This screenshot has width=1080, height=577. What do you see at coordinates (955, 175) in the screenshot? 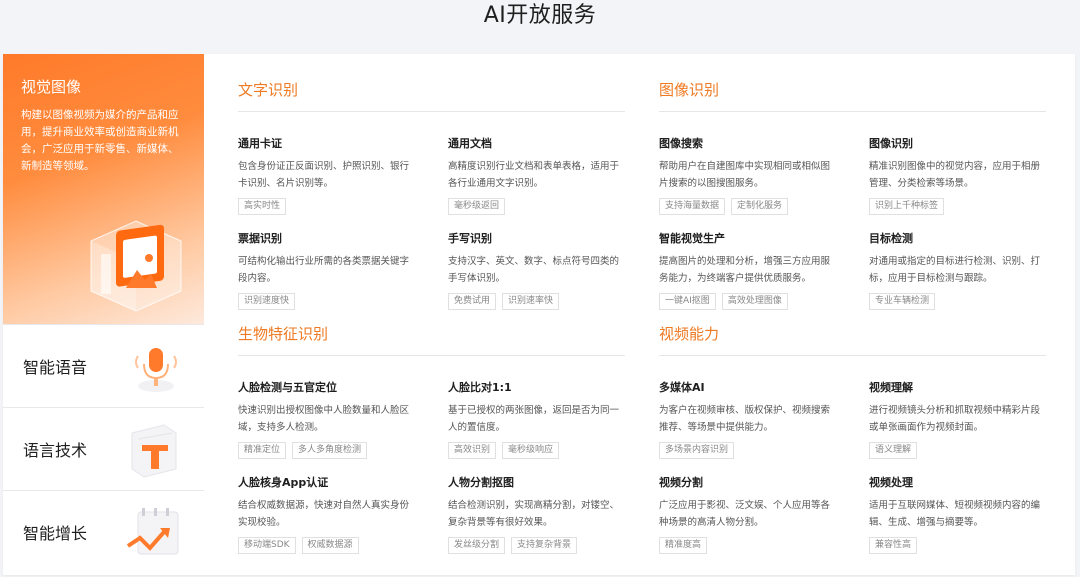
I see `card-desc: 精准识别图像中的视觉内容，应用于相册管理、分类检索等场景。` at bounding box center [955, 175].